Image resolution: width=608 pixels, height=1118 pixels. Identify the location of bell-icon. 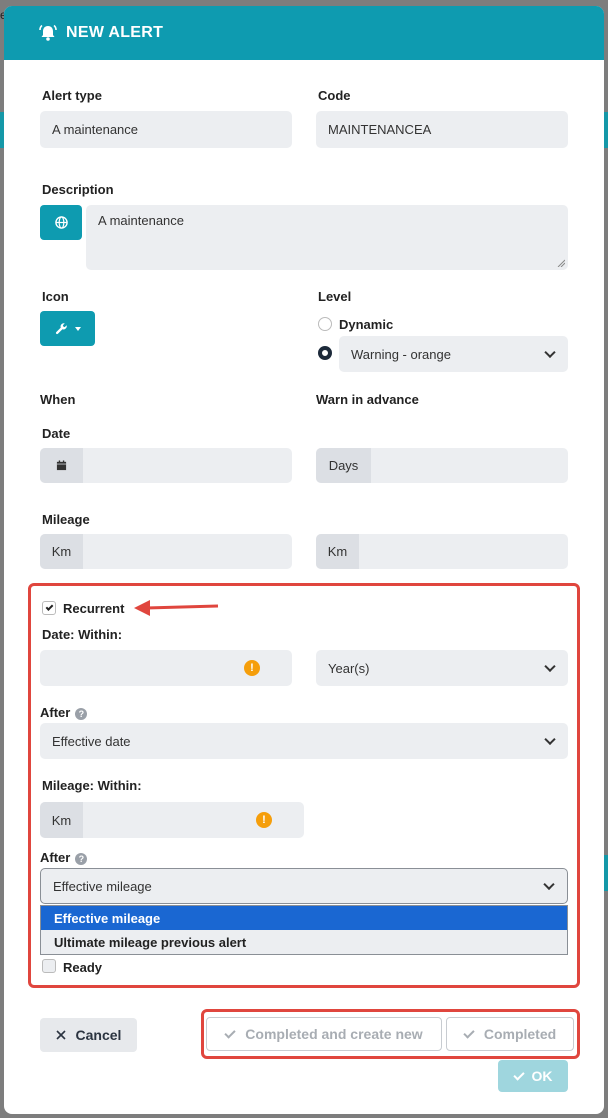
(48, 32).